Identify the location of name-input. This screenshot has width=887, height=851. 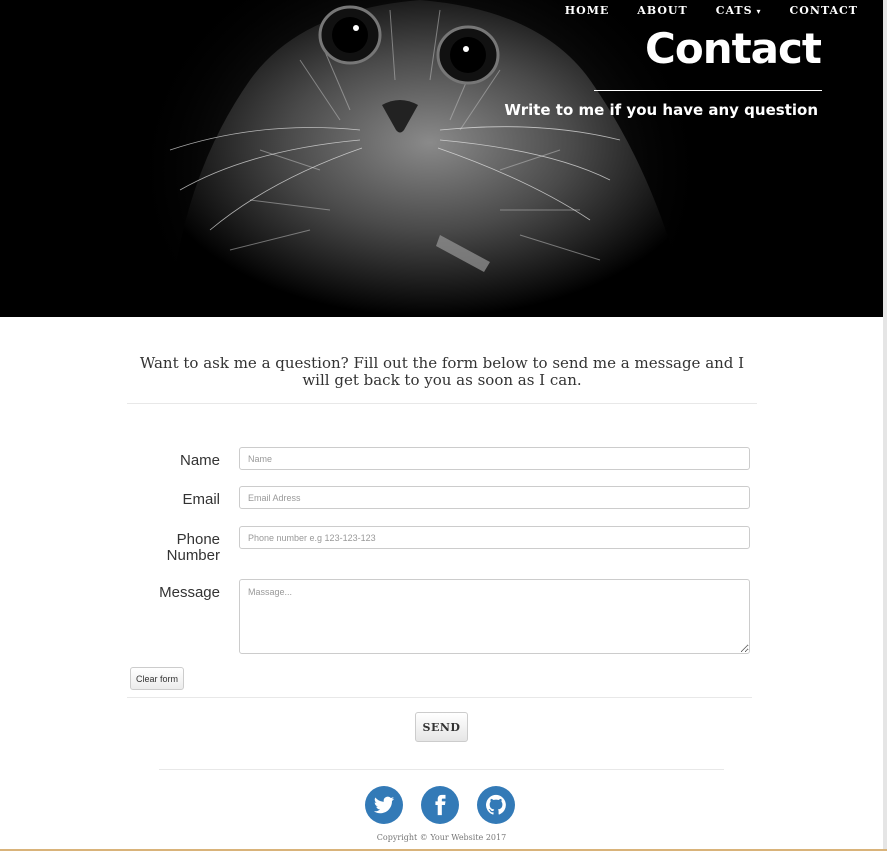
(494, 458).